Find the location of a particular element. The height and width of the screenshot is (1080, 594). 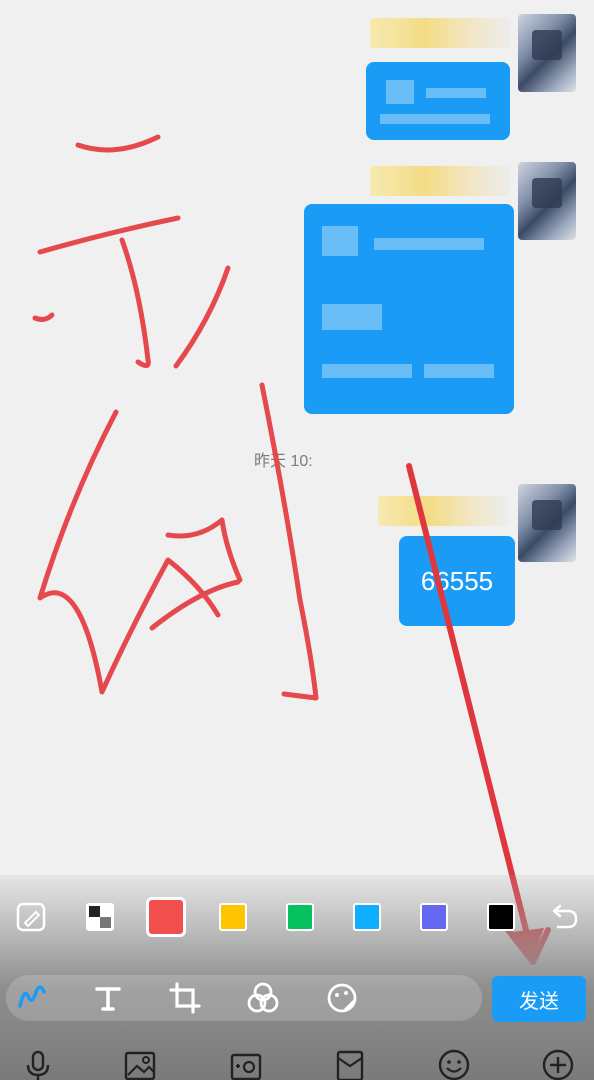

message-bubble: 66555 is located at coordinates (457, 581).